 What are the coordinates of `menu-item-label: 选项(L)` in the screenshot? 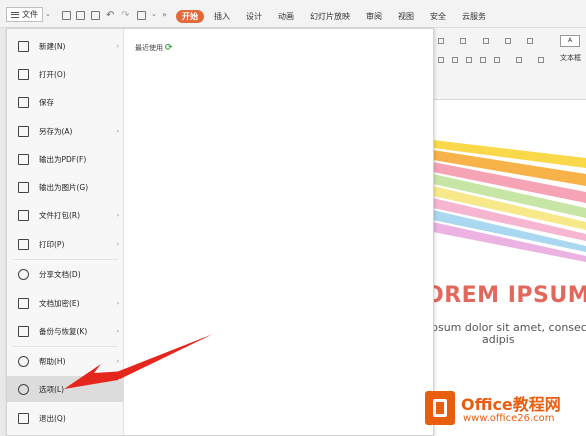 It's located at (52, 389).